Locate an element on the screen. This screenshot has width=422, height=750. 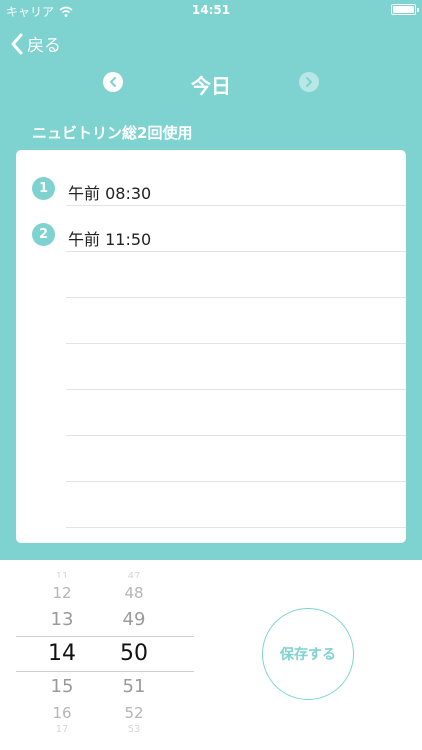
minute-option: 49 is located at coordinates (134, 619).